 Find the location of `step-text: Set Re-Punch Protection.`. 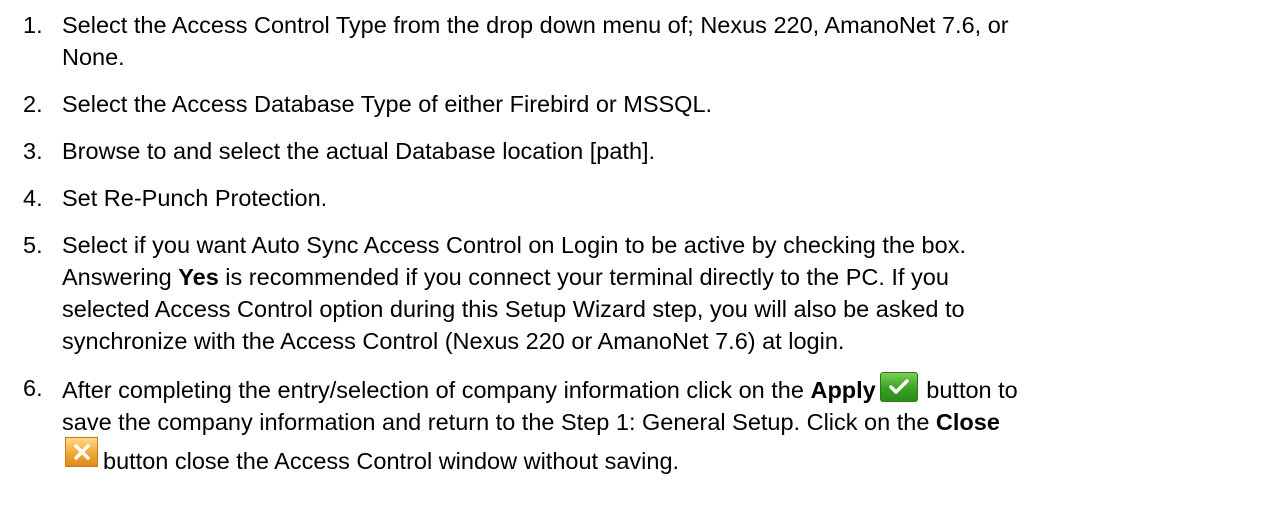

step-text: Set Re-Punch Protection. is located at coordinates (195, 198).